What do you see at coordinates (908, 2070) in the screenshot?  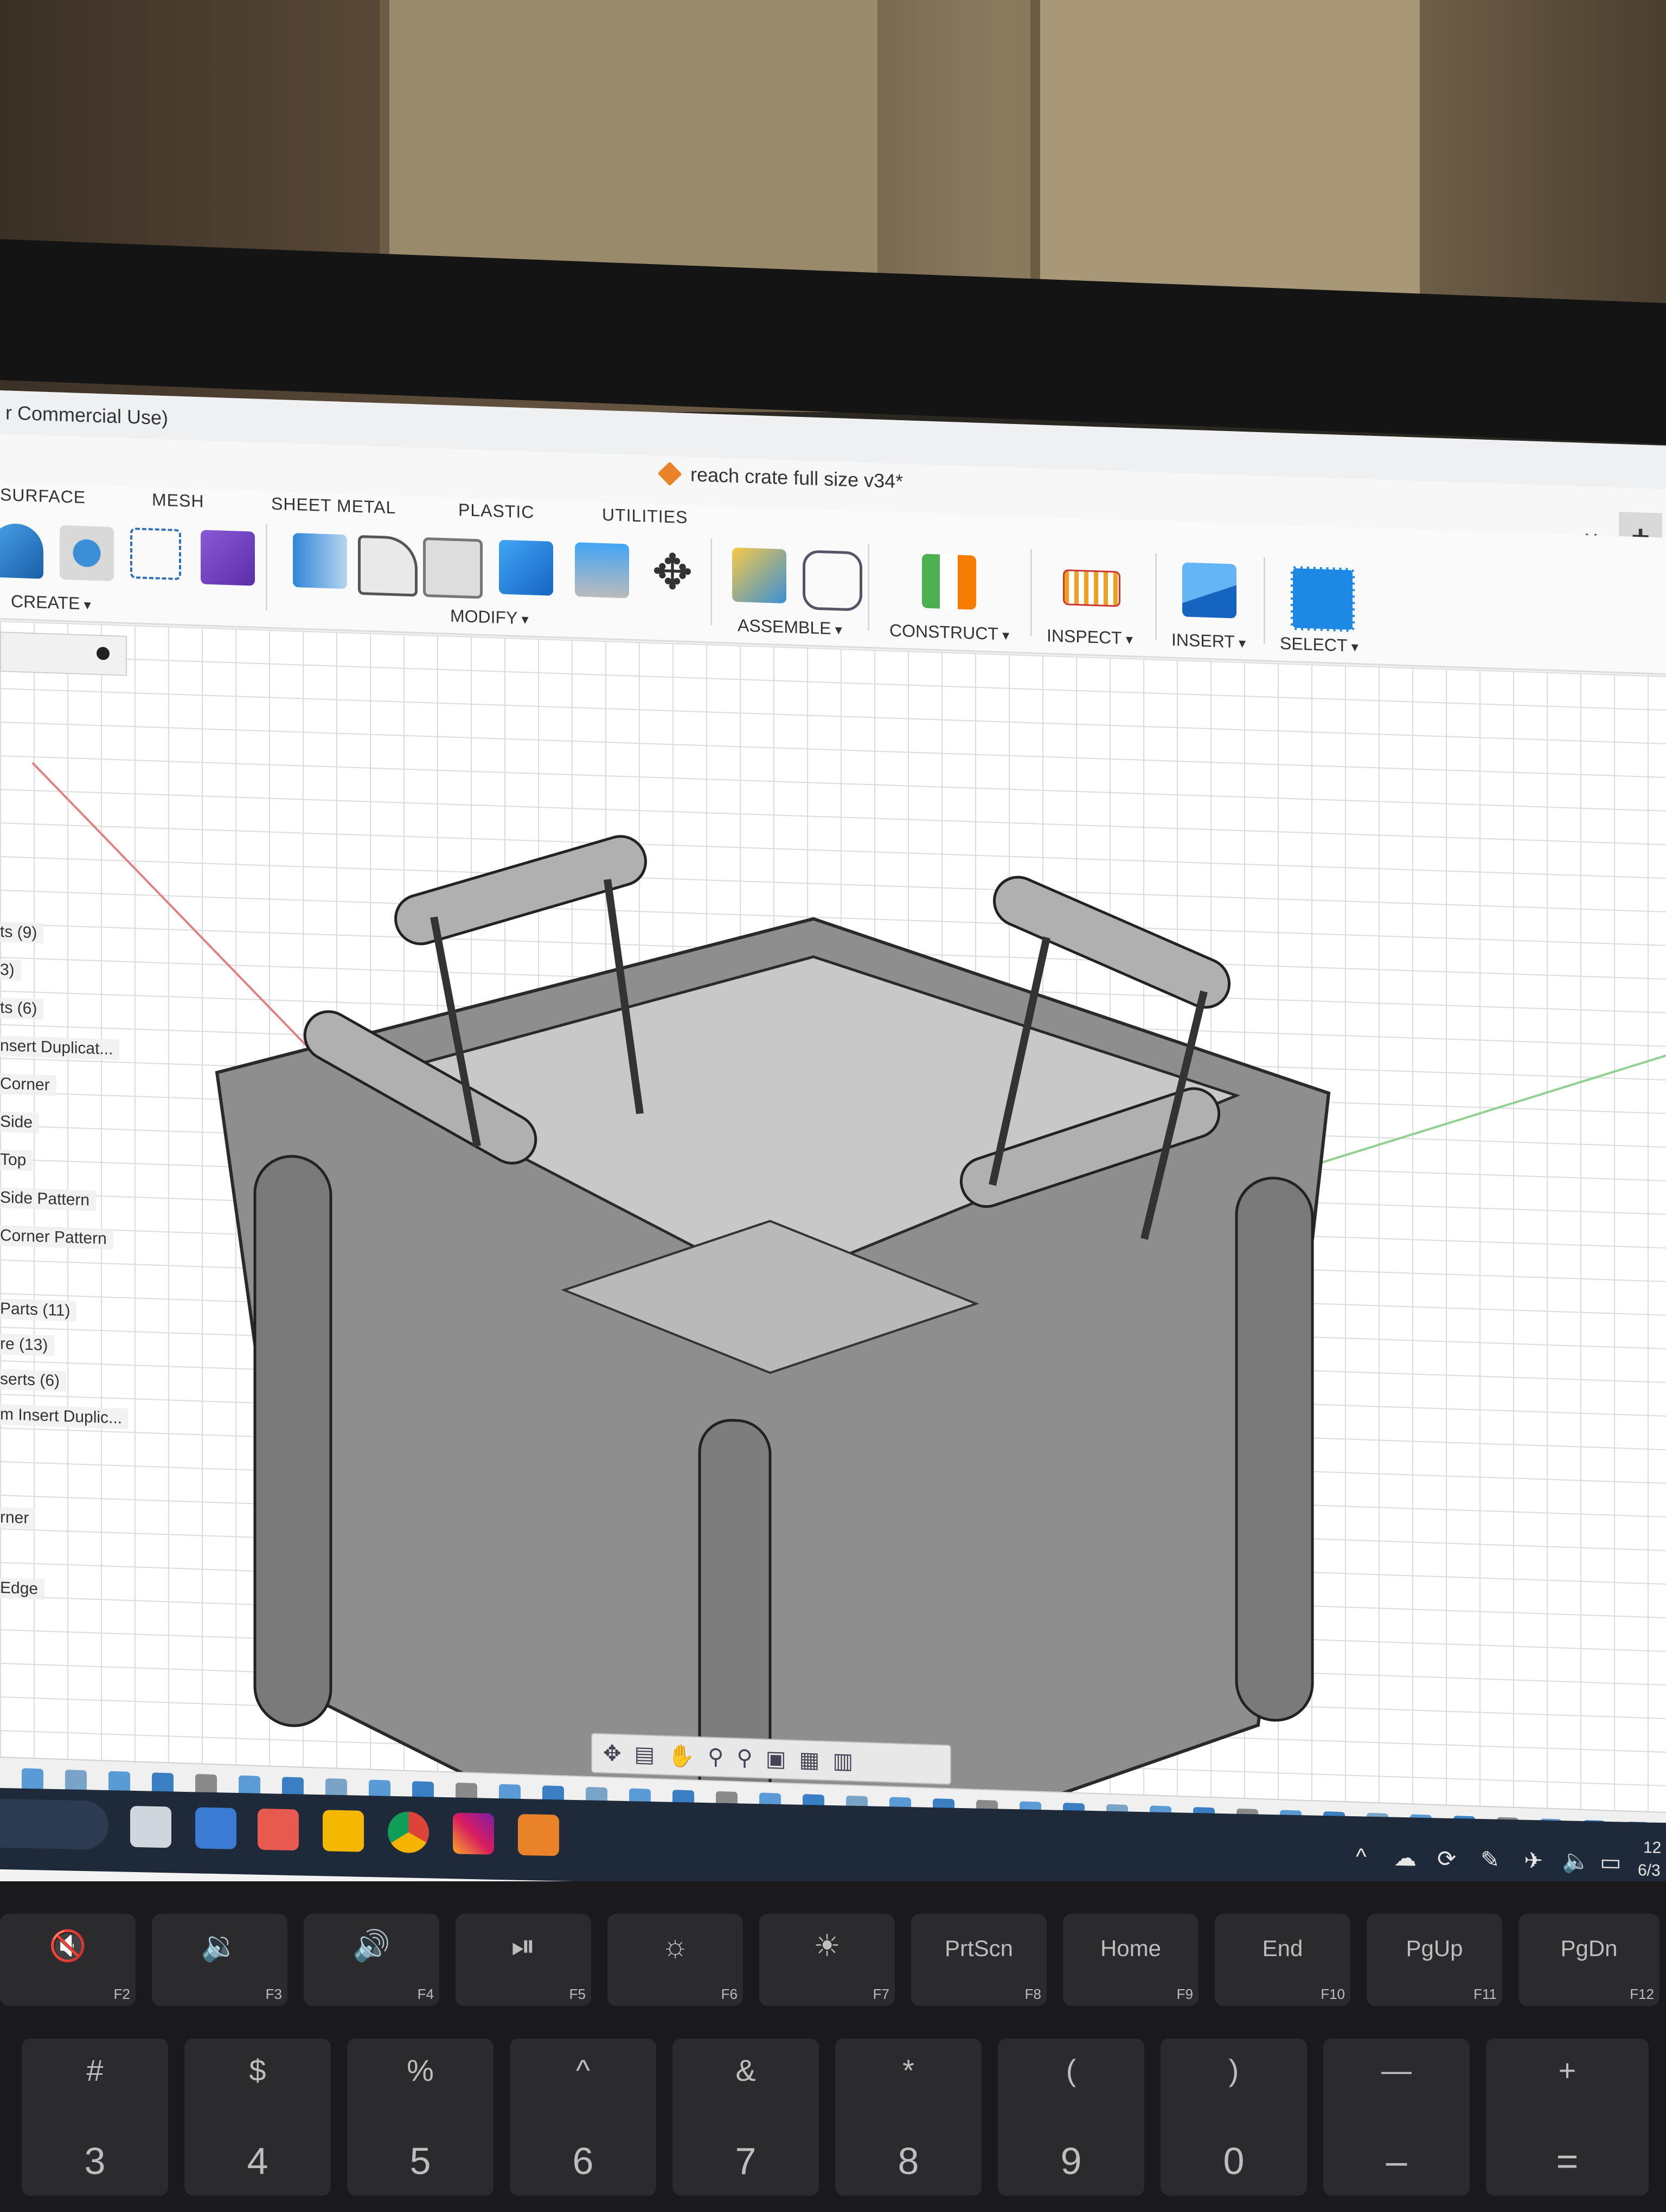 I see `key-shift-glyph: *` at bounding box center [908, 2070].